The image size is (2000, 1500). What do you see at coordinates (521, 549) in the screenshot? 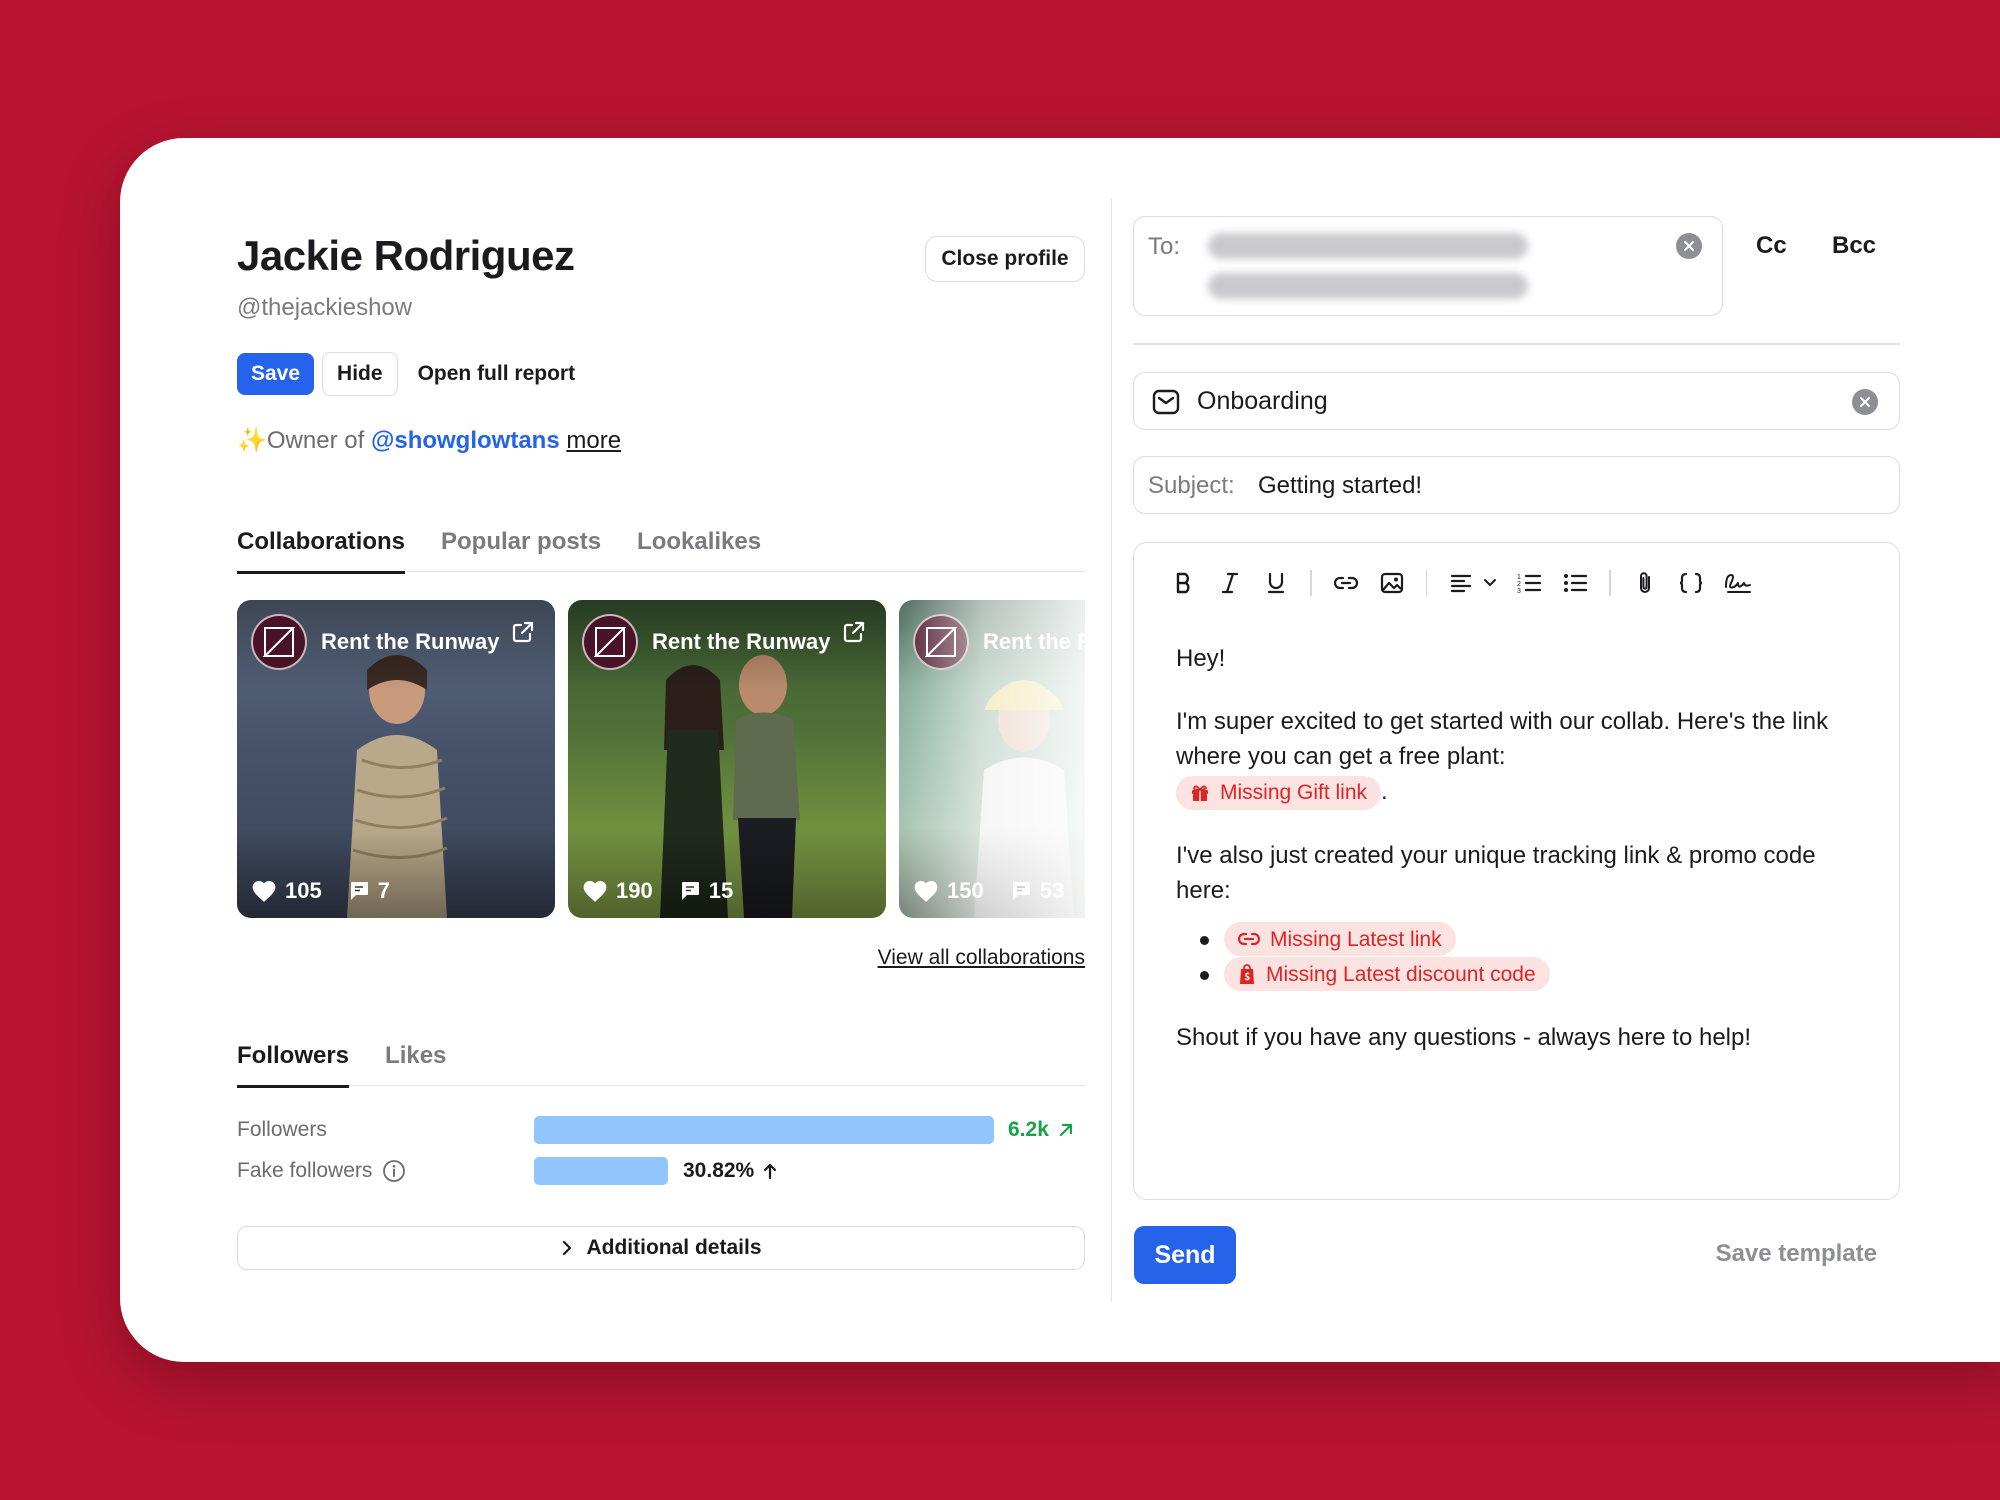
I see `tab-popular-posts: Popular posts` at bounding box center [521, 549].